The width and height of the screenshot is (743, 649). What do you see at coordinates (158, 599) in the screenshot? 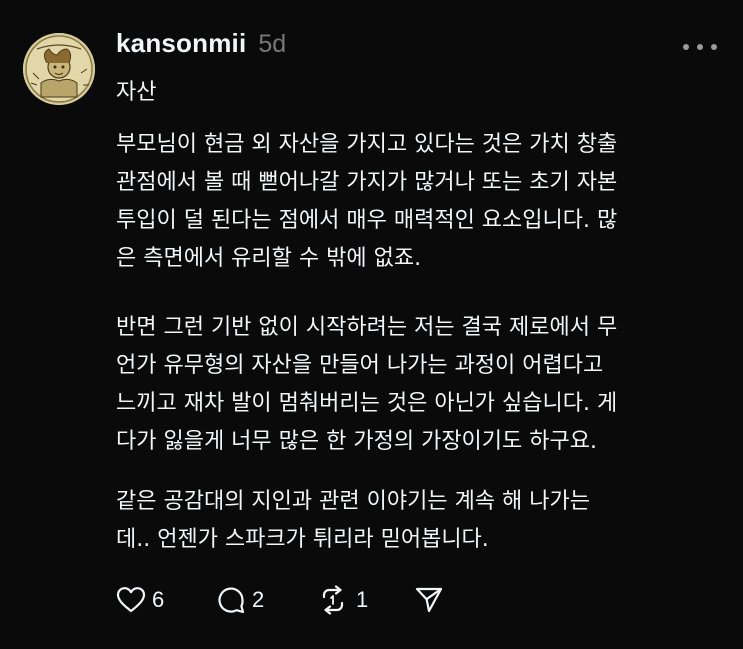
I see `like-count: 6` at bounding box center [158, 599].